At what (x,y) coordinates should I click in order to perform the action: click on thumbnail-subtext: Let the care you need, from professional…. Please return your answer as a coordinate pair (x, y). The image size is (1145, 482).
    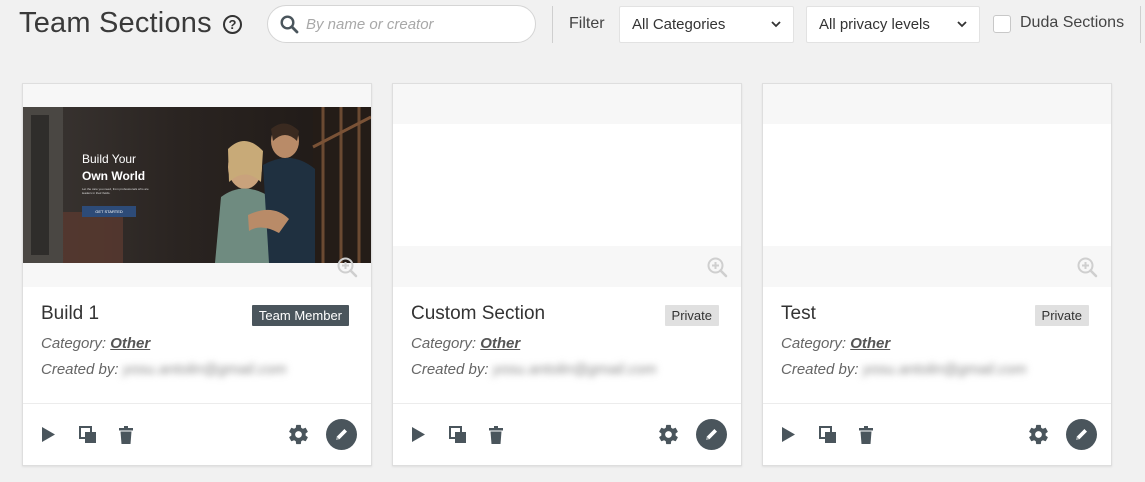
    Looking at the image, I should click on (115, 191).